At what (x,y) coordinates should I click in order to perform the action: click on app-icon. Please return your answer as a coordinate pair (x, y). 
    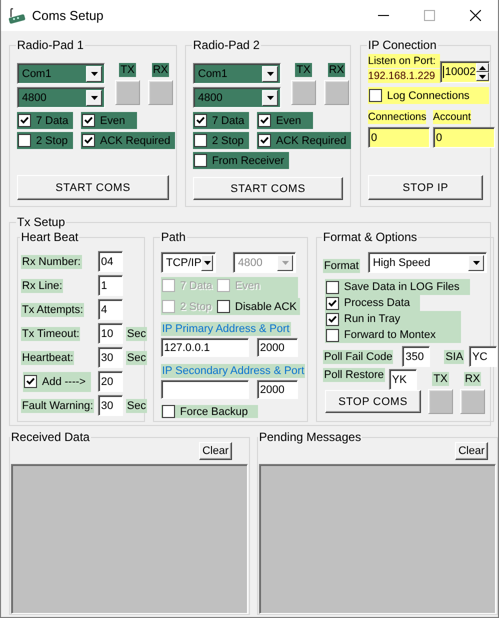
    Looking at the image, I should click on (17, 16).